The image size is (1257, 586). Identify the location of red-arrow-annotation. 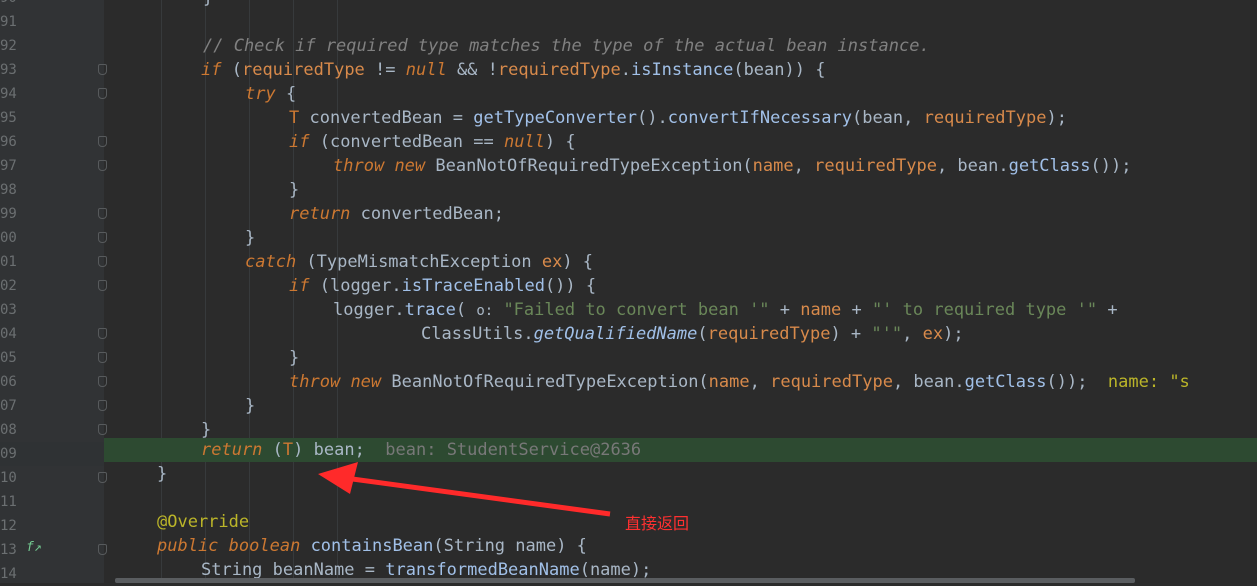
(464, 489).